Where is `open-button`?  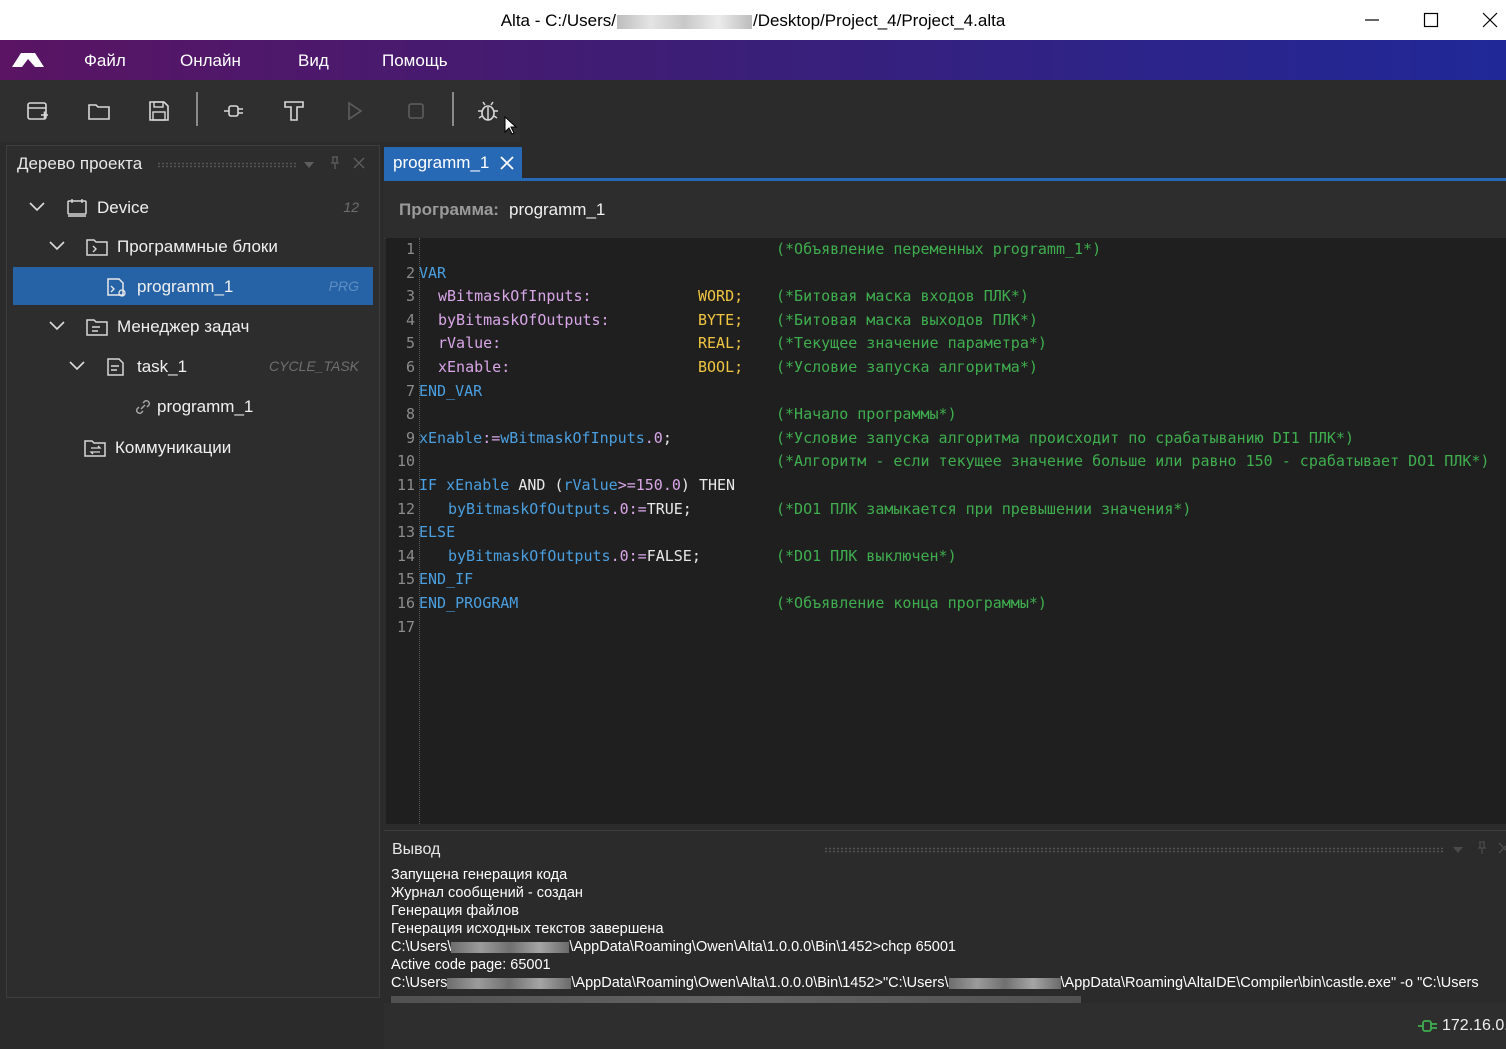 open-button is located at coordinates (99, 111).